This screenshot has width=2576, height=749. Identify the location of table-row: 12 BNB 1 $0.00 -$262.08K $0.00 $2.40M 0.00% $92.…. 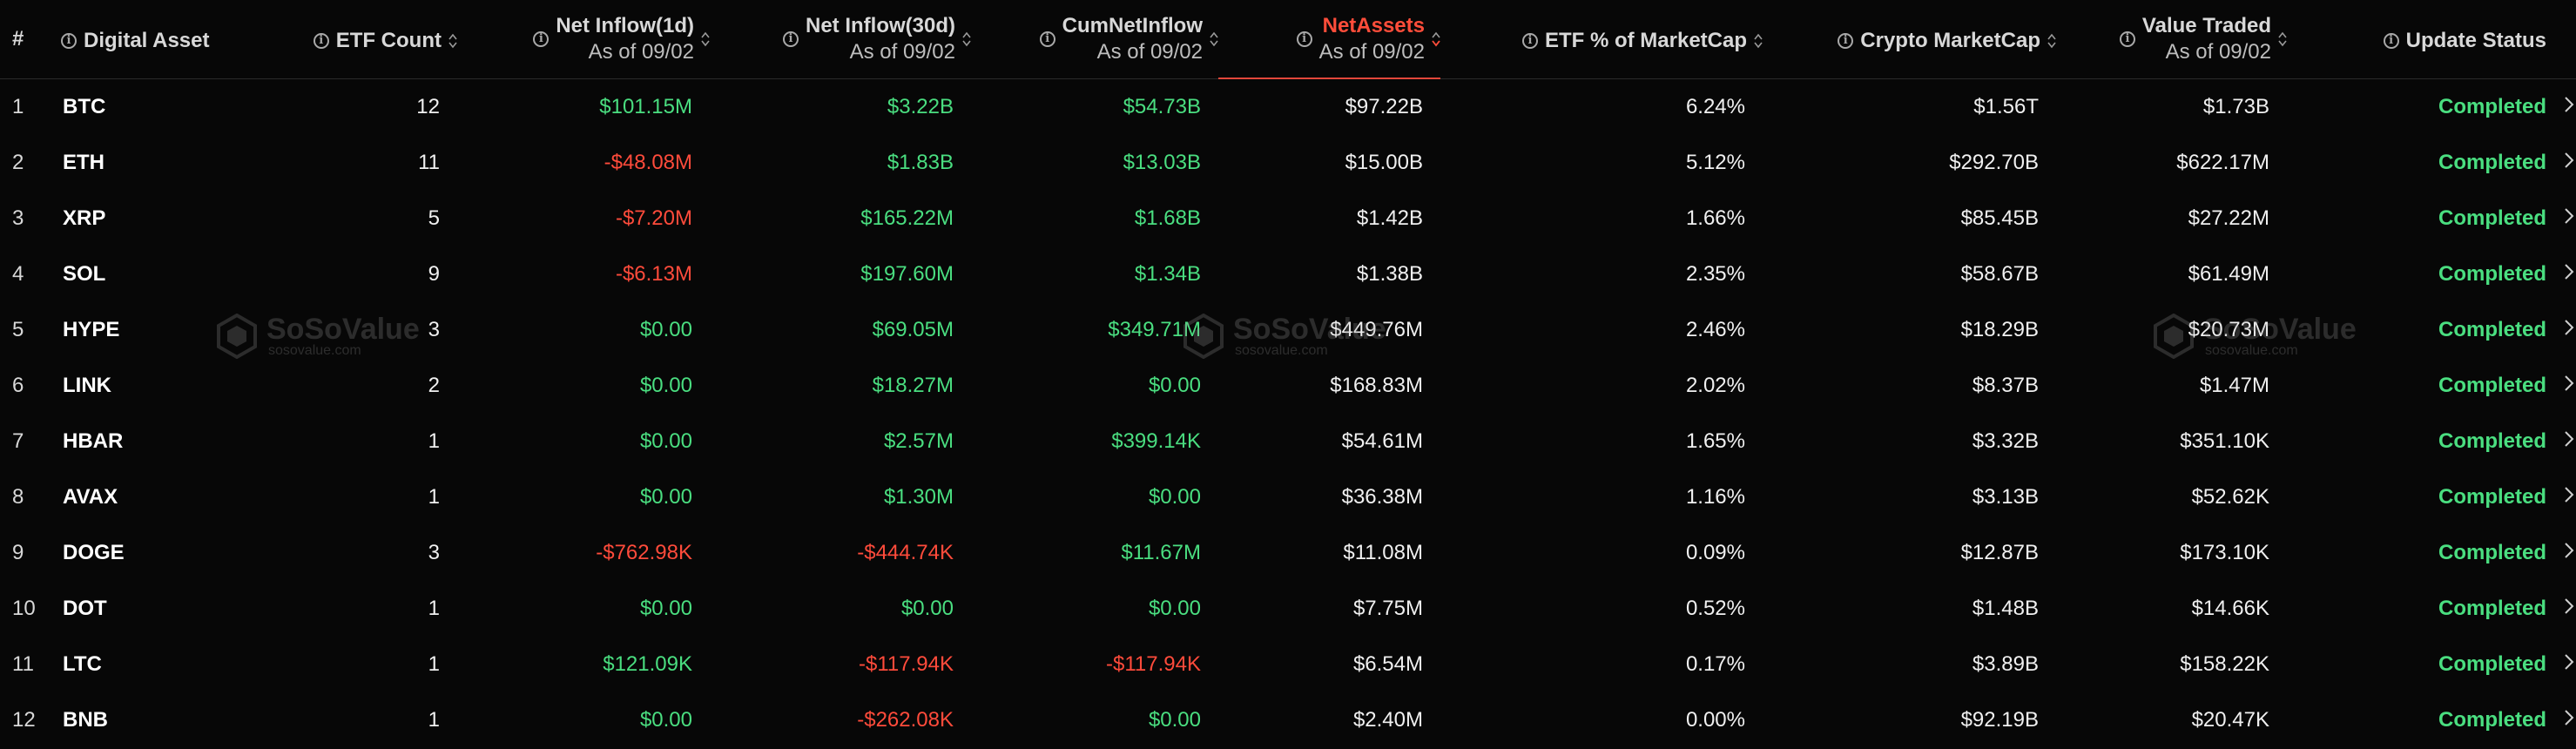
(1288, 720).